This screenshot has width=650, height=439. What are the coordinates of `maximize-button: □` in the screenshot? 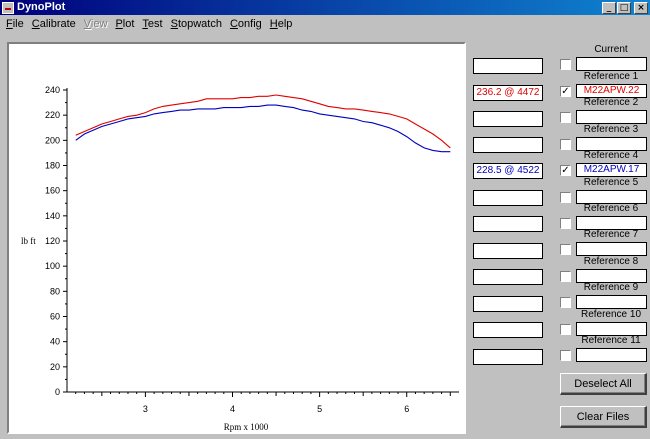 It's located at (624, 7).